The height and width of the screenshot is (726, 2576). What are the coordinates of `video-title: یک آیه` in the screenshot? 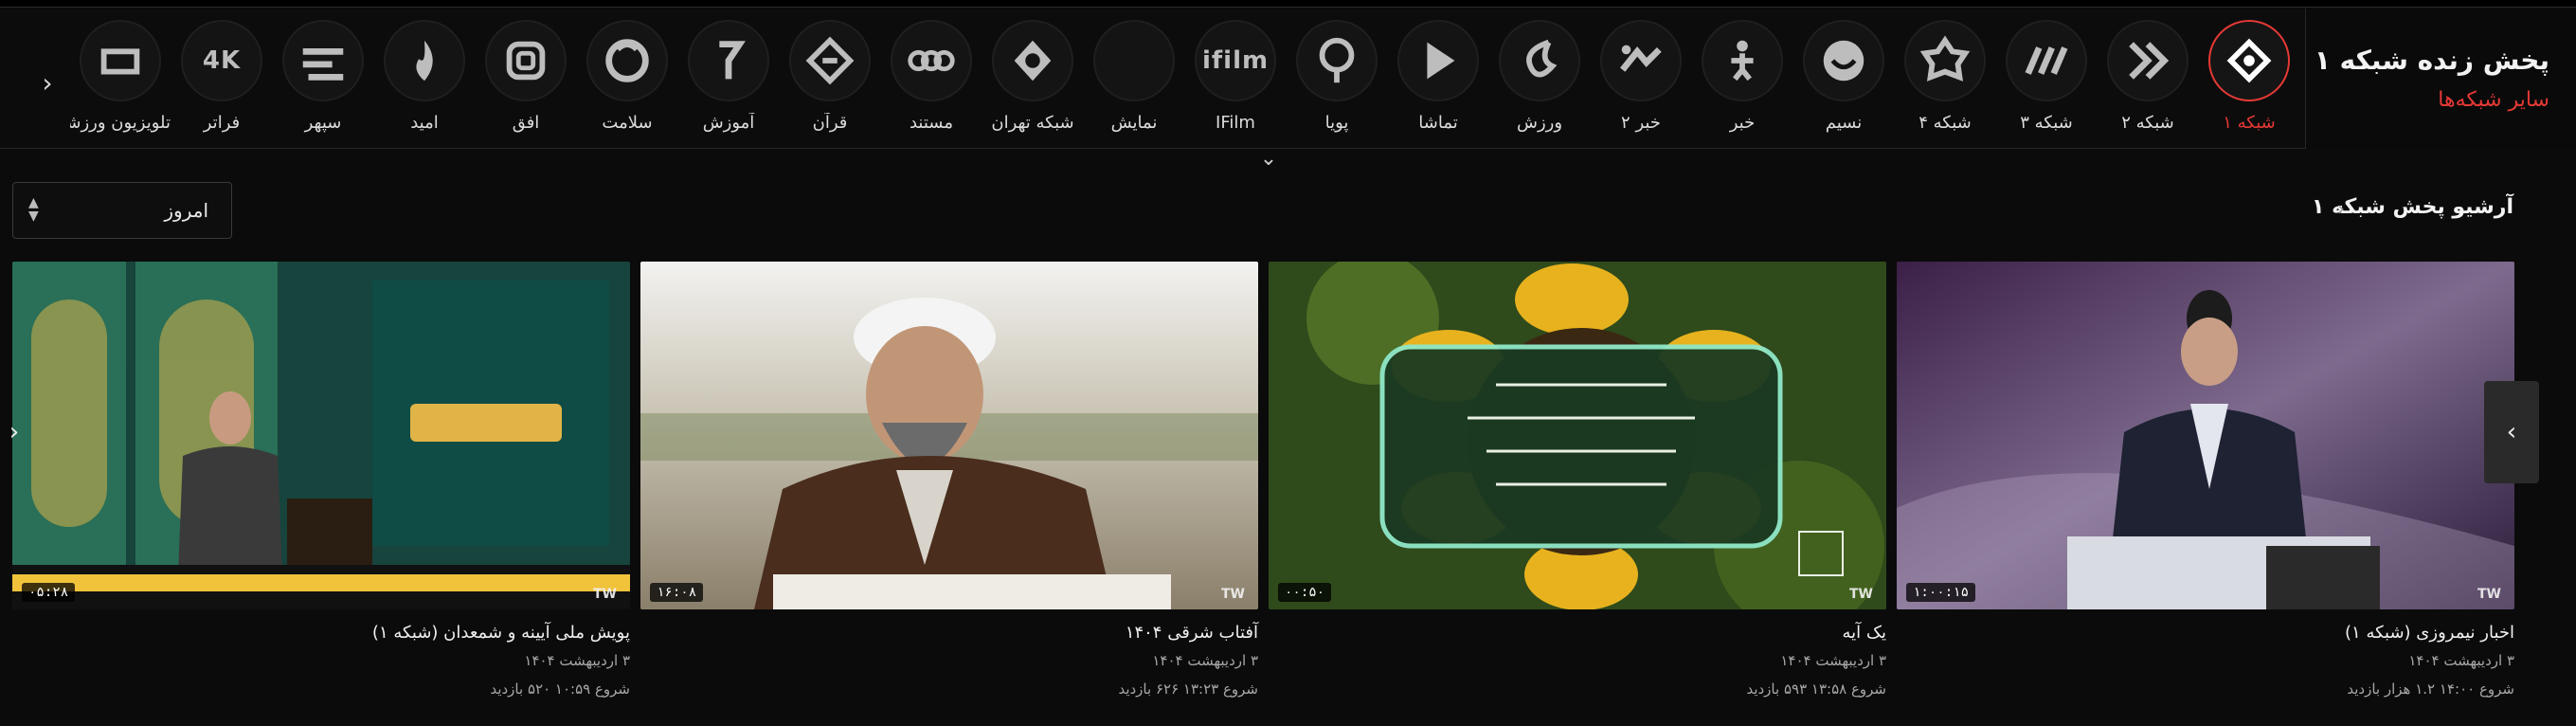 It's located at (1577, 633).